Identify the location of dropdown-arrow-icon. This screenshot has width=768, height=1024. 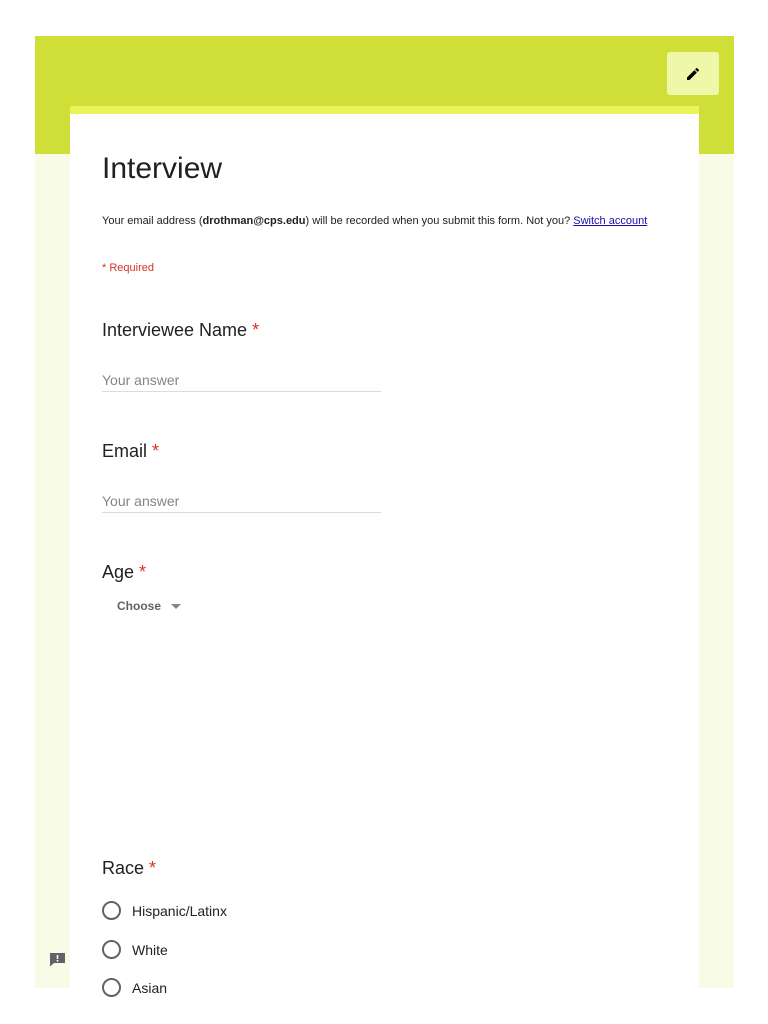
(176, 606).